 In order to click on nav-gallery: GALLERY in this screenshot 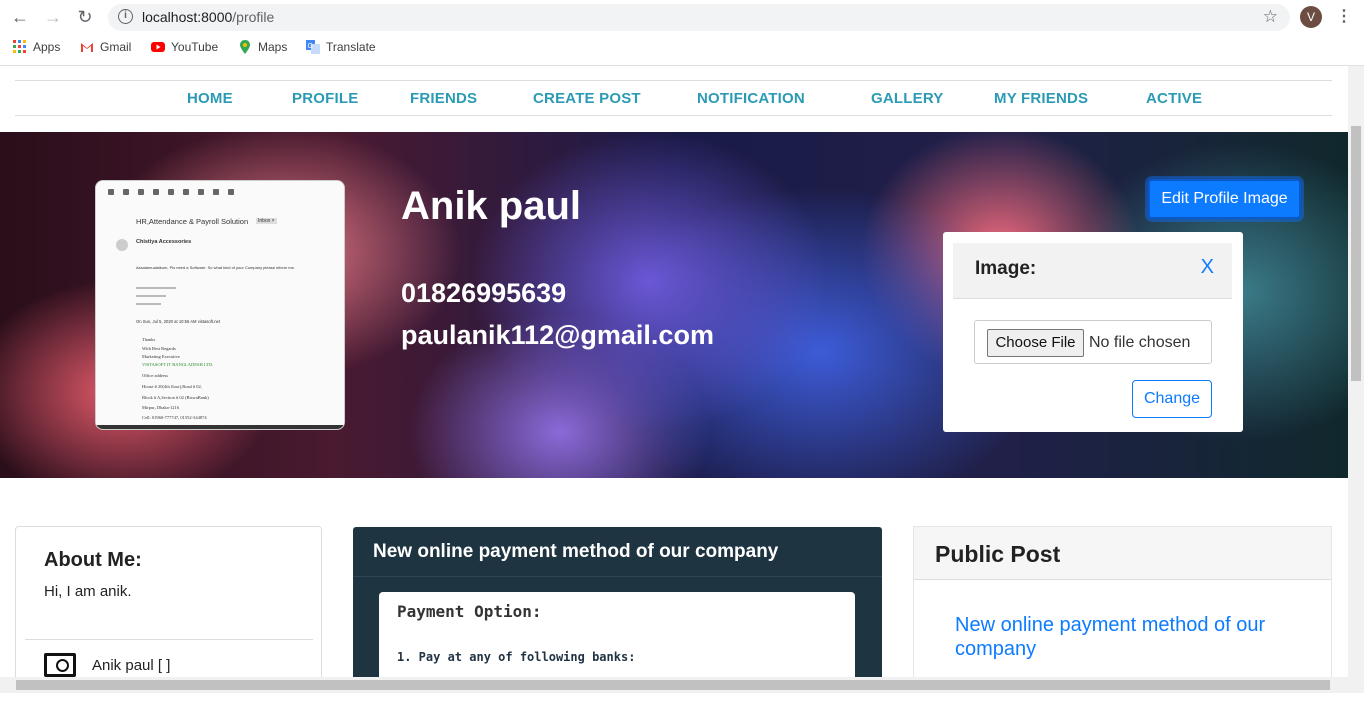, I will do `click(907, 98)`.